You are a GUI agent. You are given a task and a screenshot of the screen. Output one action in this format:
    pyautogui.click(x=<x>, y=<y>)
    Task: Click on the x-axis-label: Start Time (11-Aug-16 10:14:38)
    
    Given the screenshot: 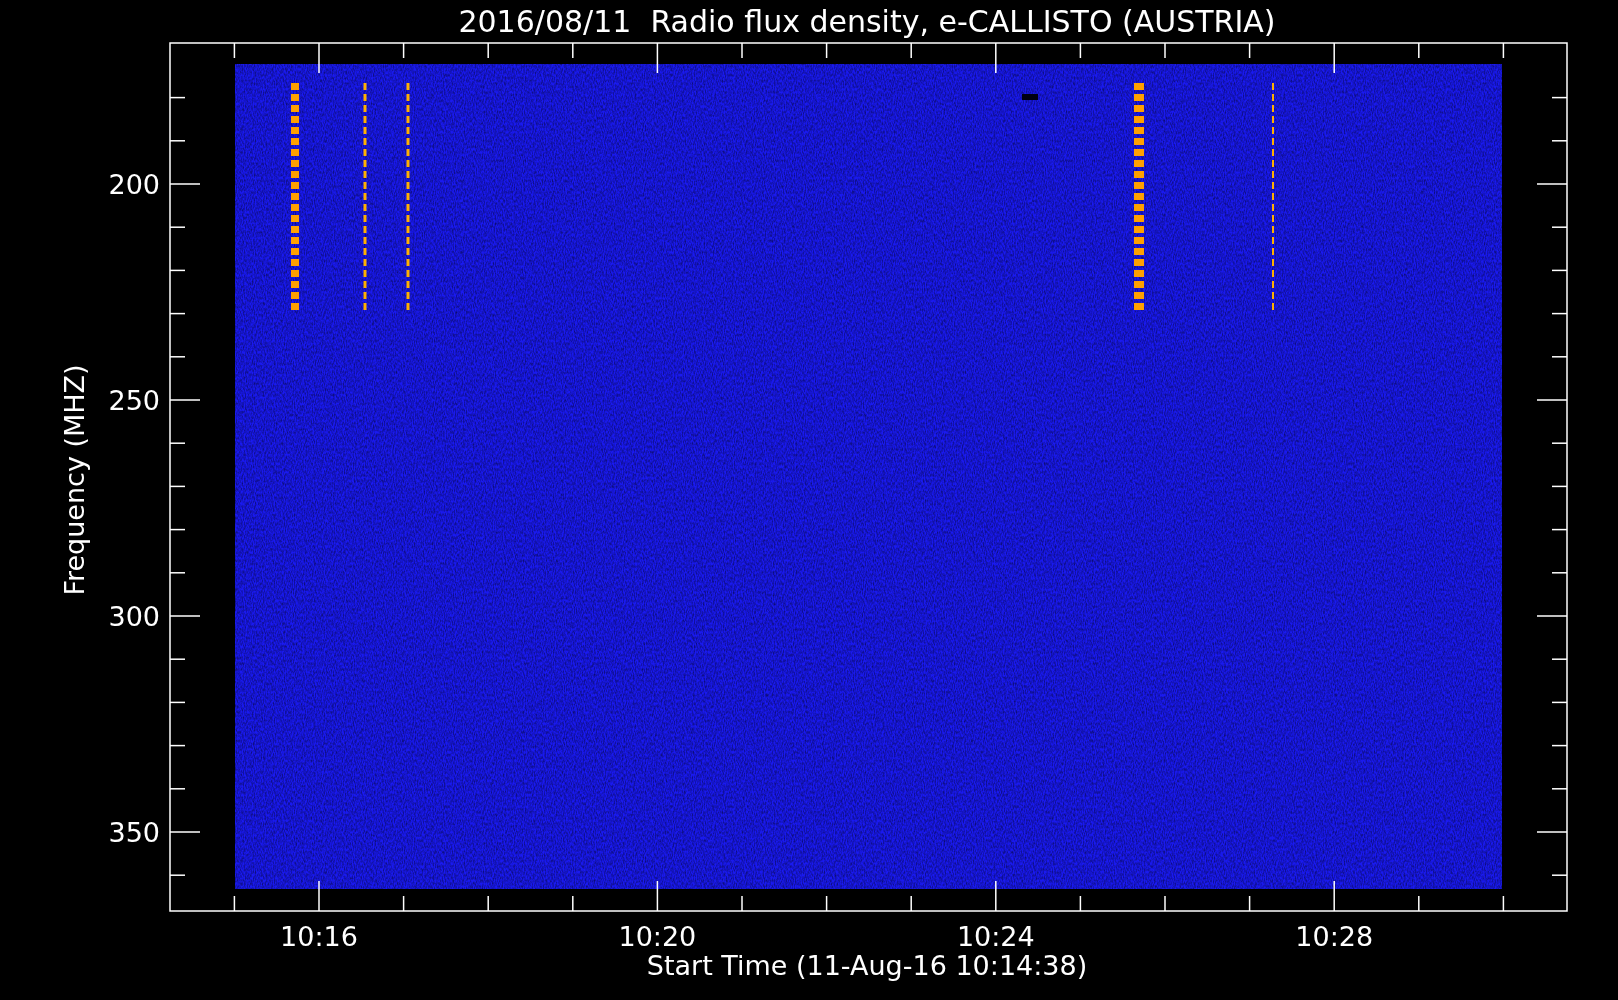 What is the action you would take?
    pyautogui.click(x=867, y=965)
    